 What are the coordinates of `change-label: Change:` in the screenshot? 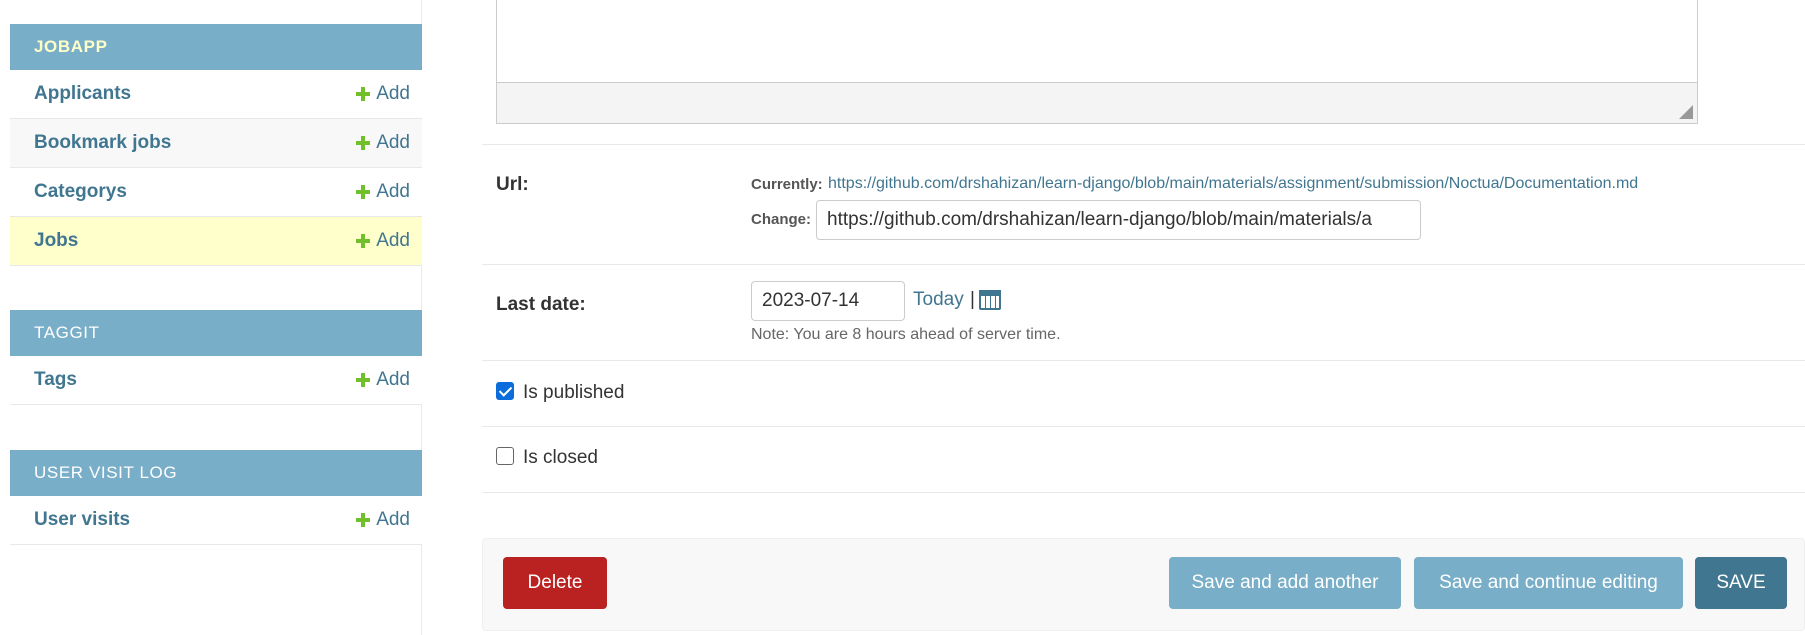 It's located at (781, 219).